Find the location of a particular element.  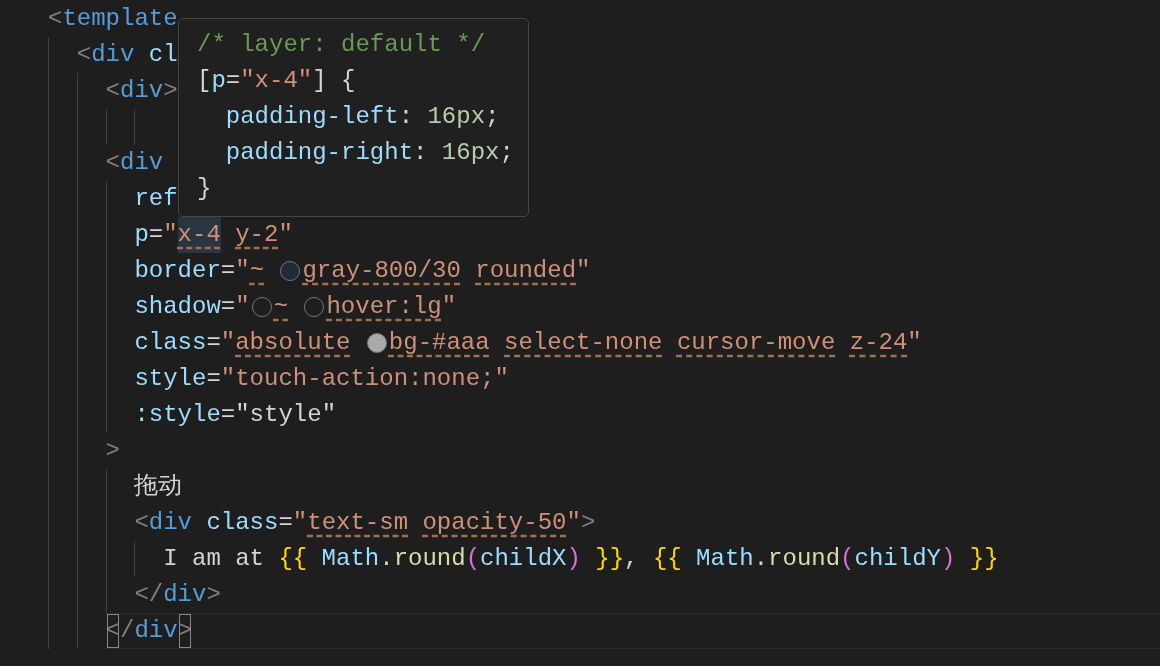

code-token: I am at is located at coordinates (213, 559).